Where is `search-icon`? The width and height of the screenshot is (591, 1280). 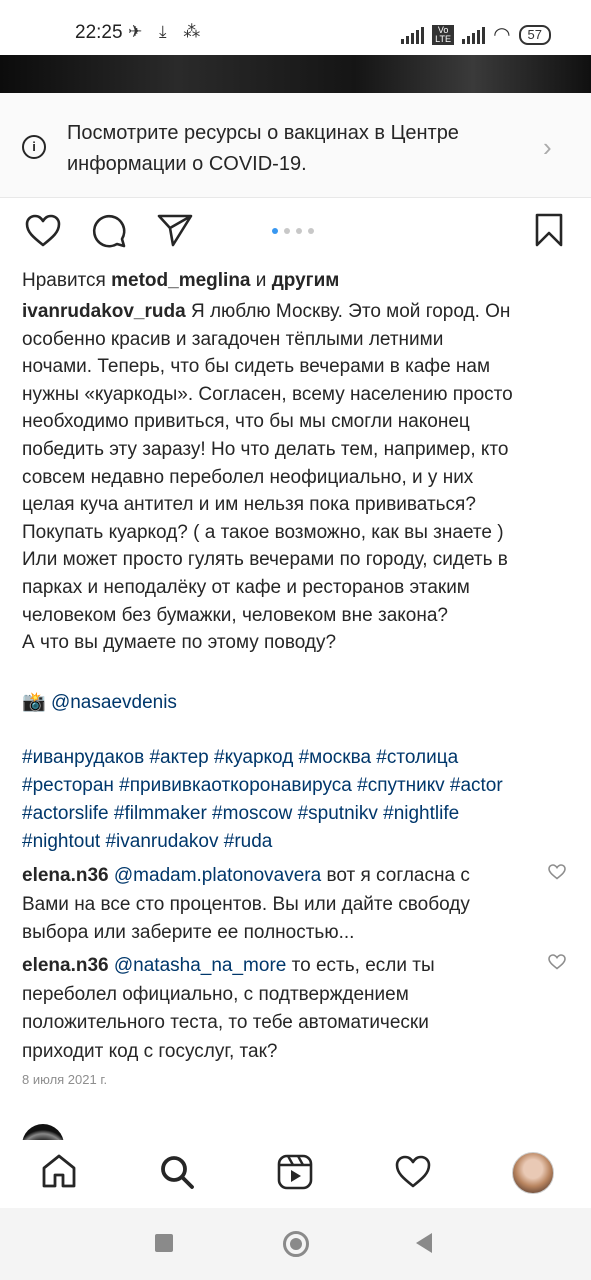
search-icon is located at coordinates (177, 1172).